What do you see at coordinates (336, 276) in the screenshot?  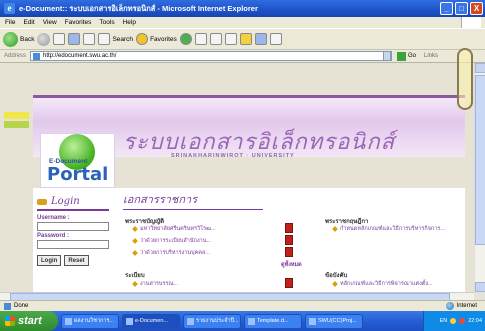 I see `section-title: ข้อบังคับ` at bounding box center [336, 276].